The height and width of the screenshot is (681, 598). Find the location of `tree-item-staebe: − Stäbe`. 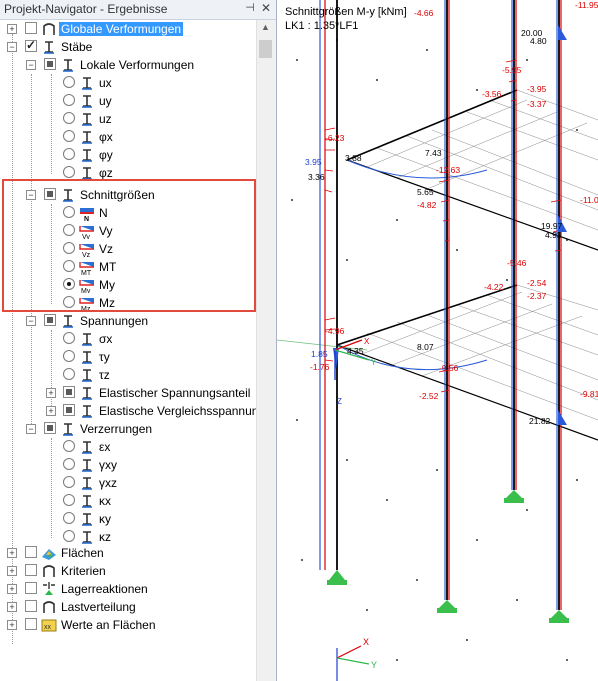

tree-item-staebe: − Stäbe is located at coordinates (128, 47).